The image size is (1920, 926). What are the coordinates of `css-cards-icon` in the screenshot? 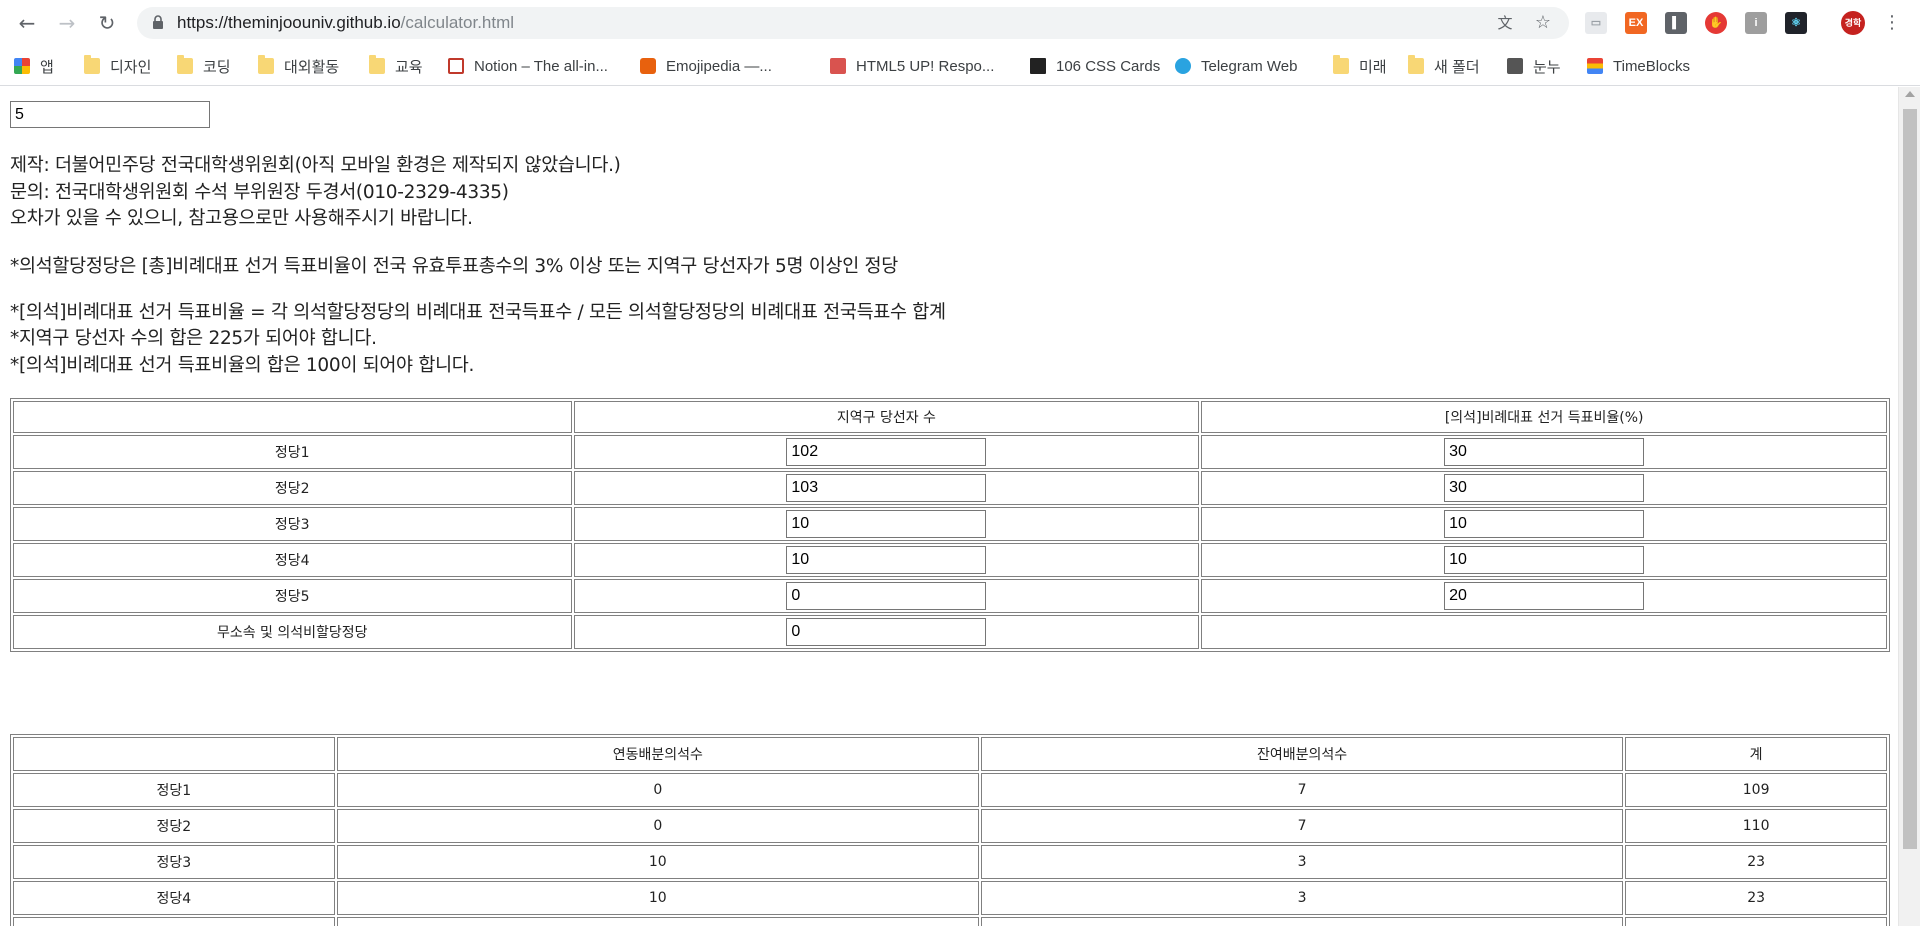 It's located at (1038, 66).